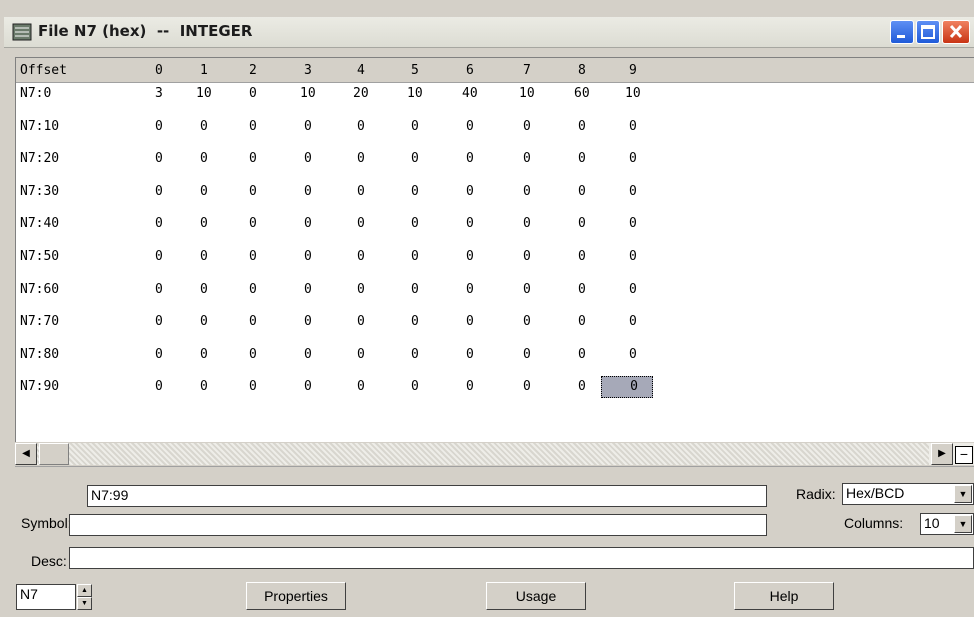 The image size is (974, 617). Describe the element at coordinates (964, 455) in the screenshot. I see `split-button: −` at that location.